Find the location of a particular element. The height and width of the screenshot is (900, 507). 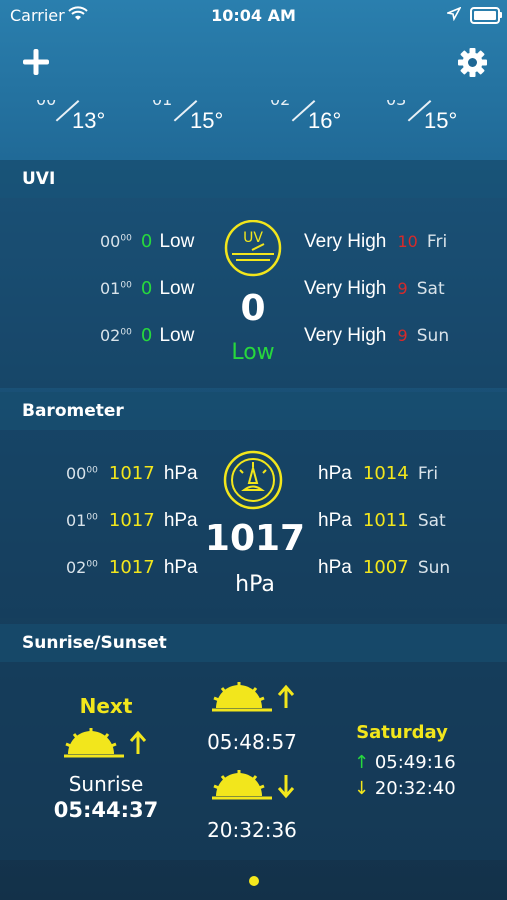

uvi-day-row: Very High 9 Sun is located at coordinates (376, 336).